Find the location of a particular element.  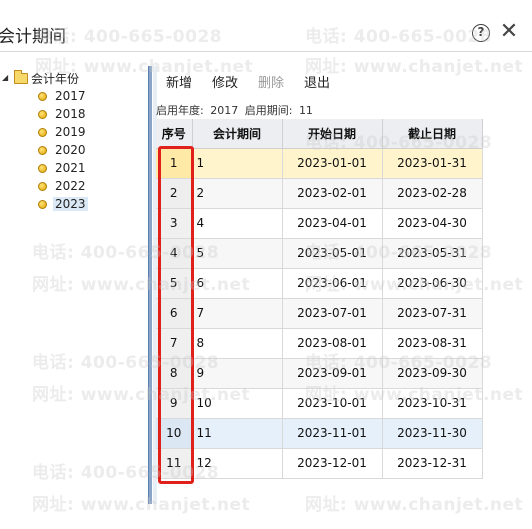

table-row: 8 9 2023-09-01 2023-09-30 is located at coordinates (319, 373).